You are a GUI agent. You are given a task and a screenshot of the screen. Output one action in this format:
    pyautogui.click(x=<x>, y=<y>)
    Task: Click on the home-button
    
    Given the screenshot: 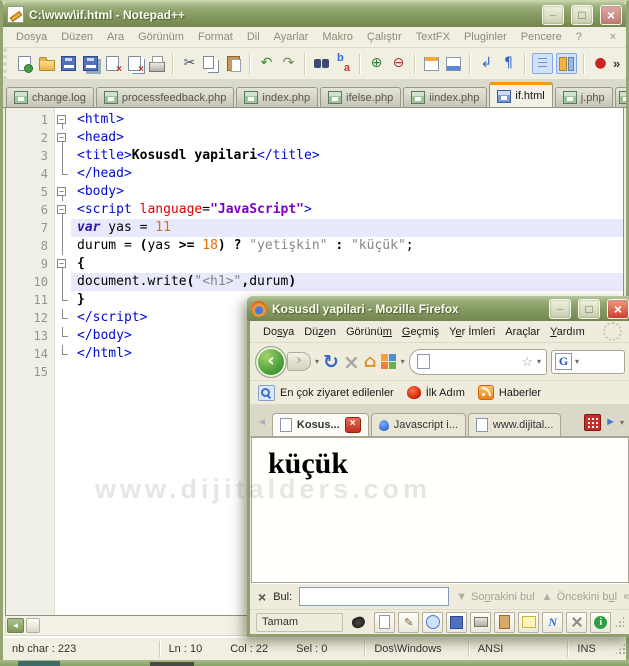 What is the action you would take?
    pyautogui.click(x=370, y=361)
    